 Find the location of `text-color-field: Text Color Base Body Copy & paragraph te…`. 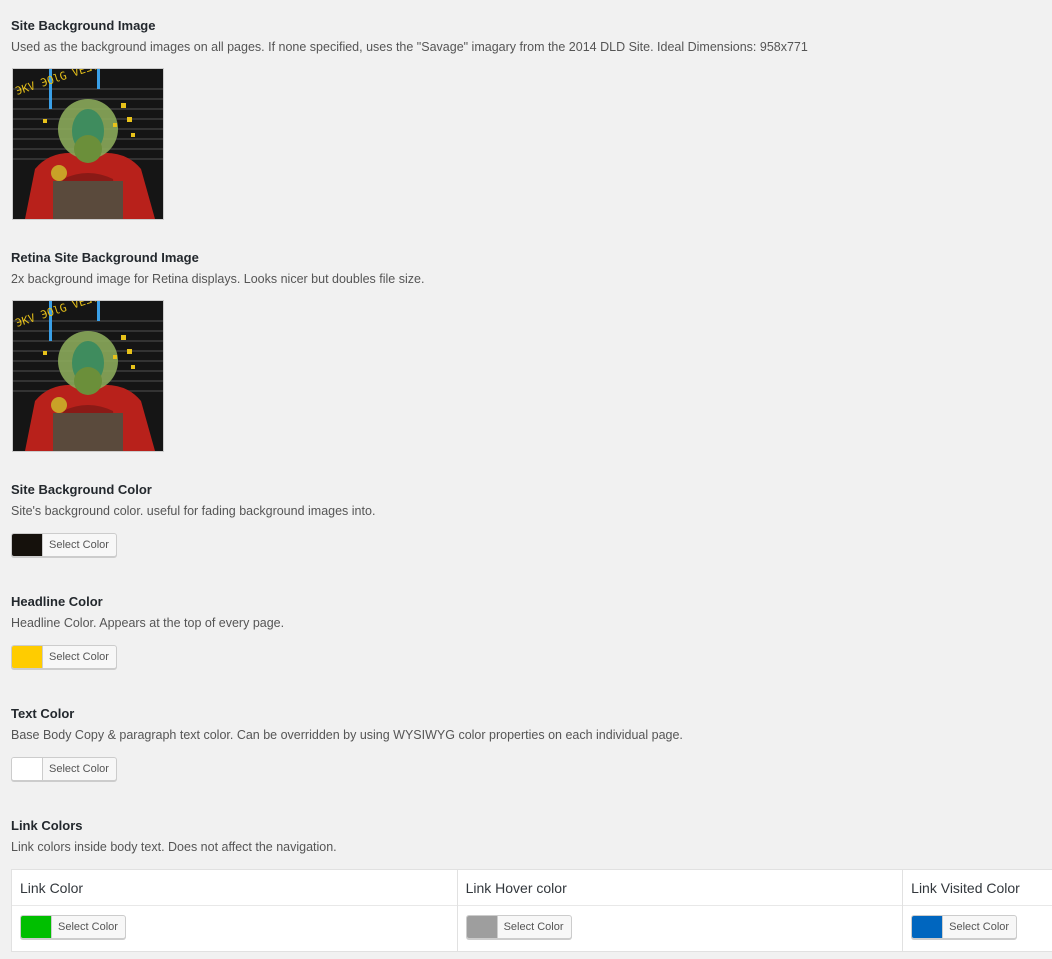

text-color-field: Text Color Base Body Copy & paragraph te… is located at coordinates (347, 724).